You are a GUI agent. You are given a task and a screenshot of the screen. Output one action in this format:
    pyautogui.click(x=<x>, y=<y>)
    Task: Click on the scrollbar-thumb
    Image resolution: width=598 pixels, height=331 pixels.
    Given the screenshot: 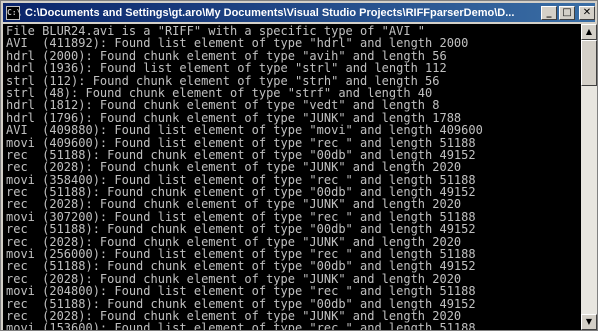 What is the action you would take?
    pyautogui.click(x=589, y=63)
    